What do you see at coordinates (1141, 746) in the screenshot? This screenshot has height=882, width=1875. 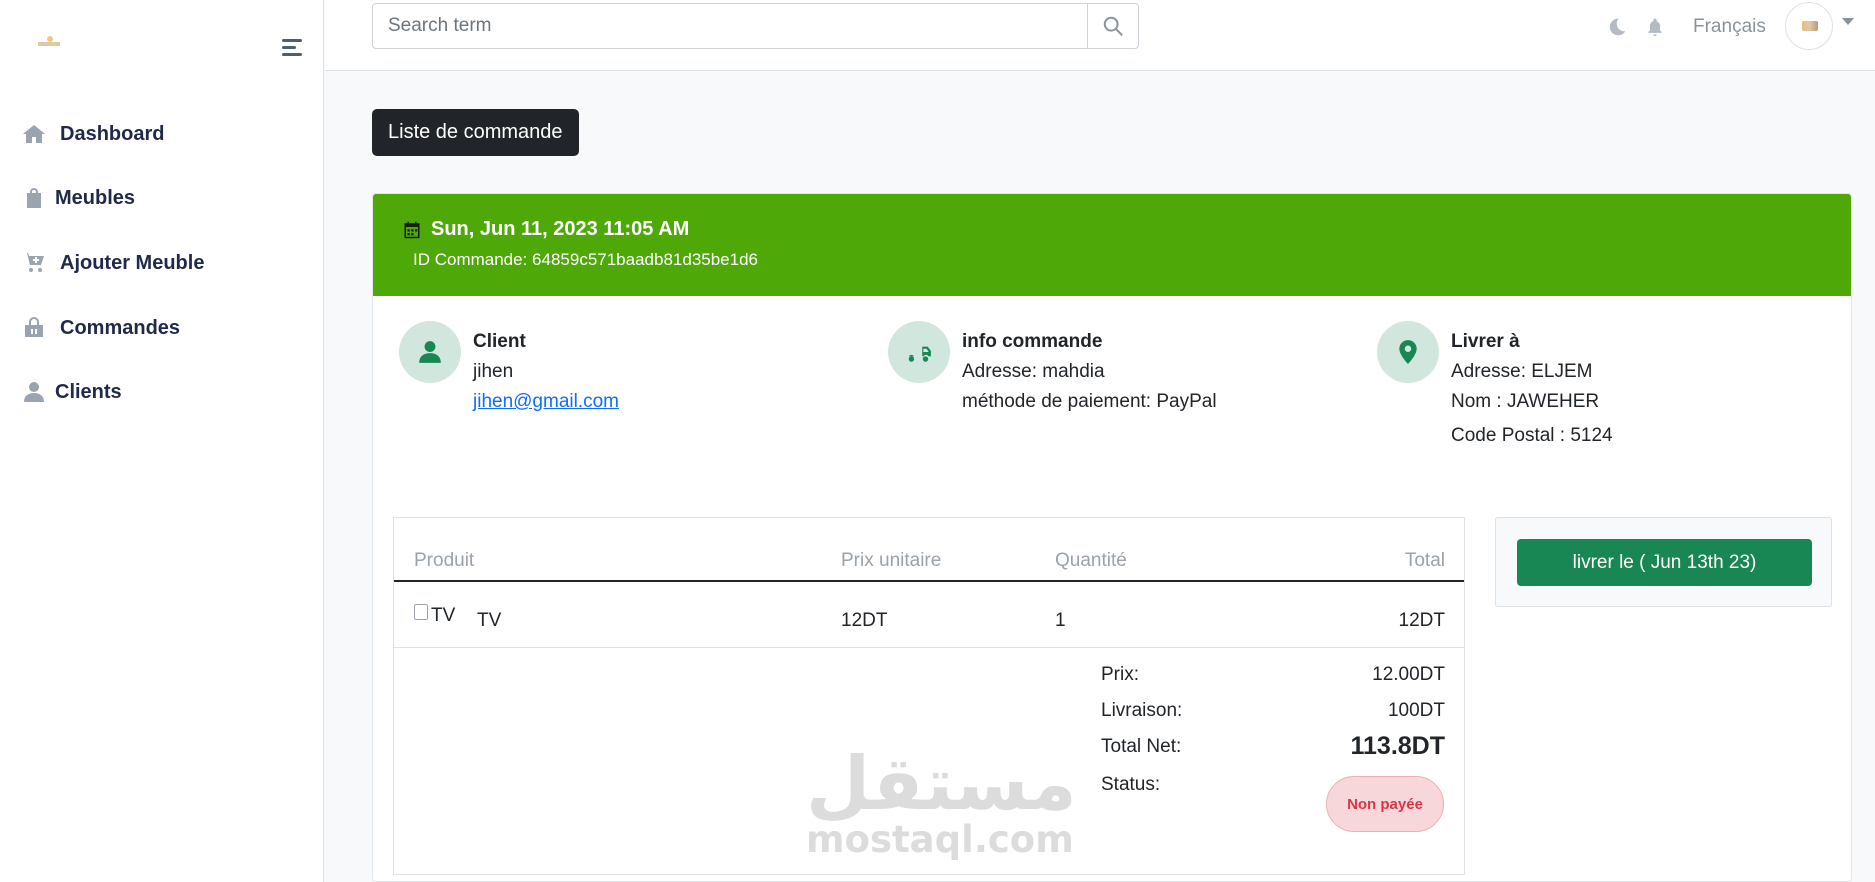 I see `total-net-label: Total Net:` at bounding box center [1141, 746].